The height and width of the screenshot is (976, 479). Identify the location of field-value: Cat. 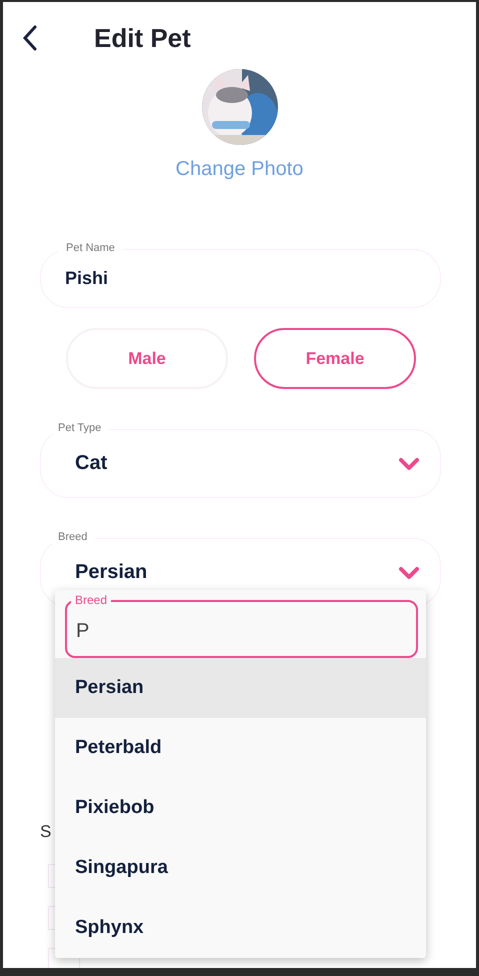
(91, 463).